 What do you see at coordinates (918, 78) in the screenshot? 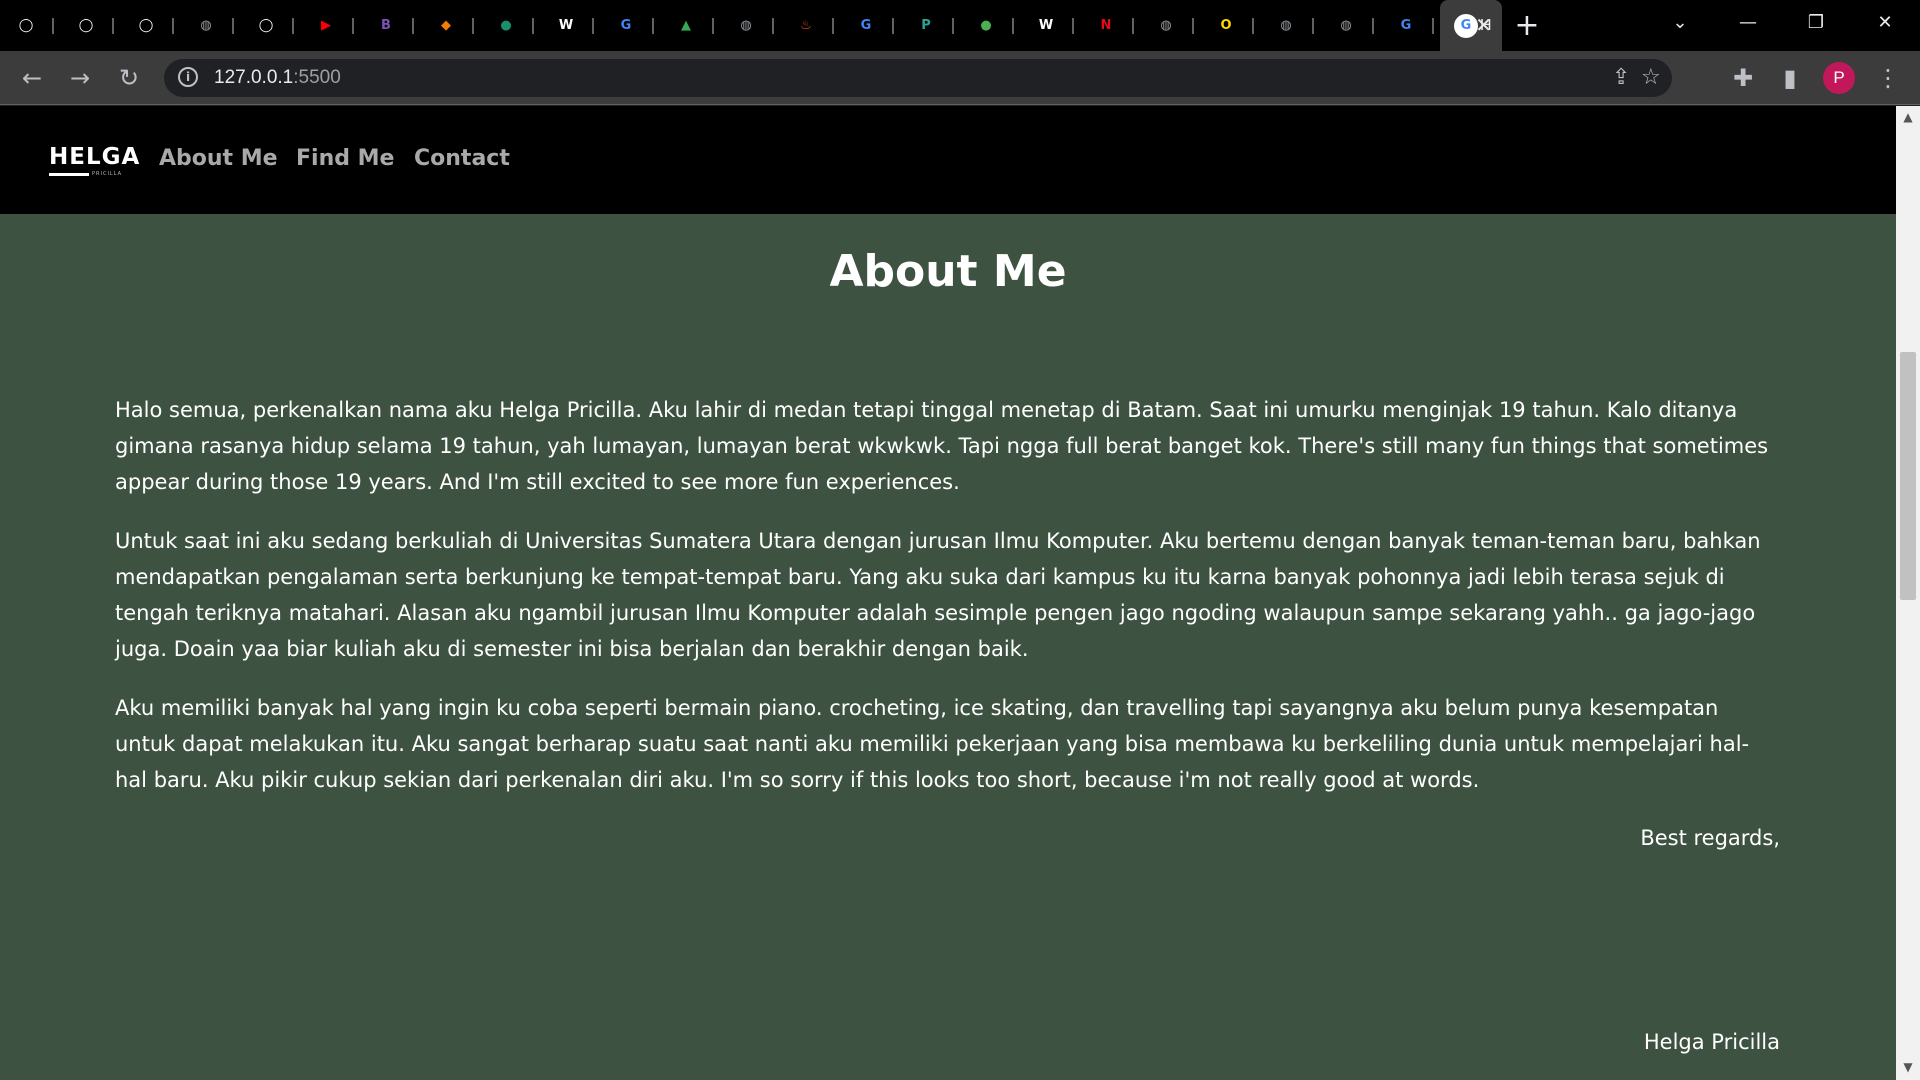
I see `address-bar: i 127.0.0.1:5500 ⇪ ☆` at bounding box center [918, 78].